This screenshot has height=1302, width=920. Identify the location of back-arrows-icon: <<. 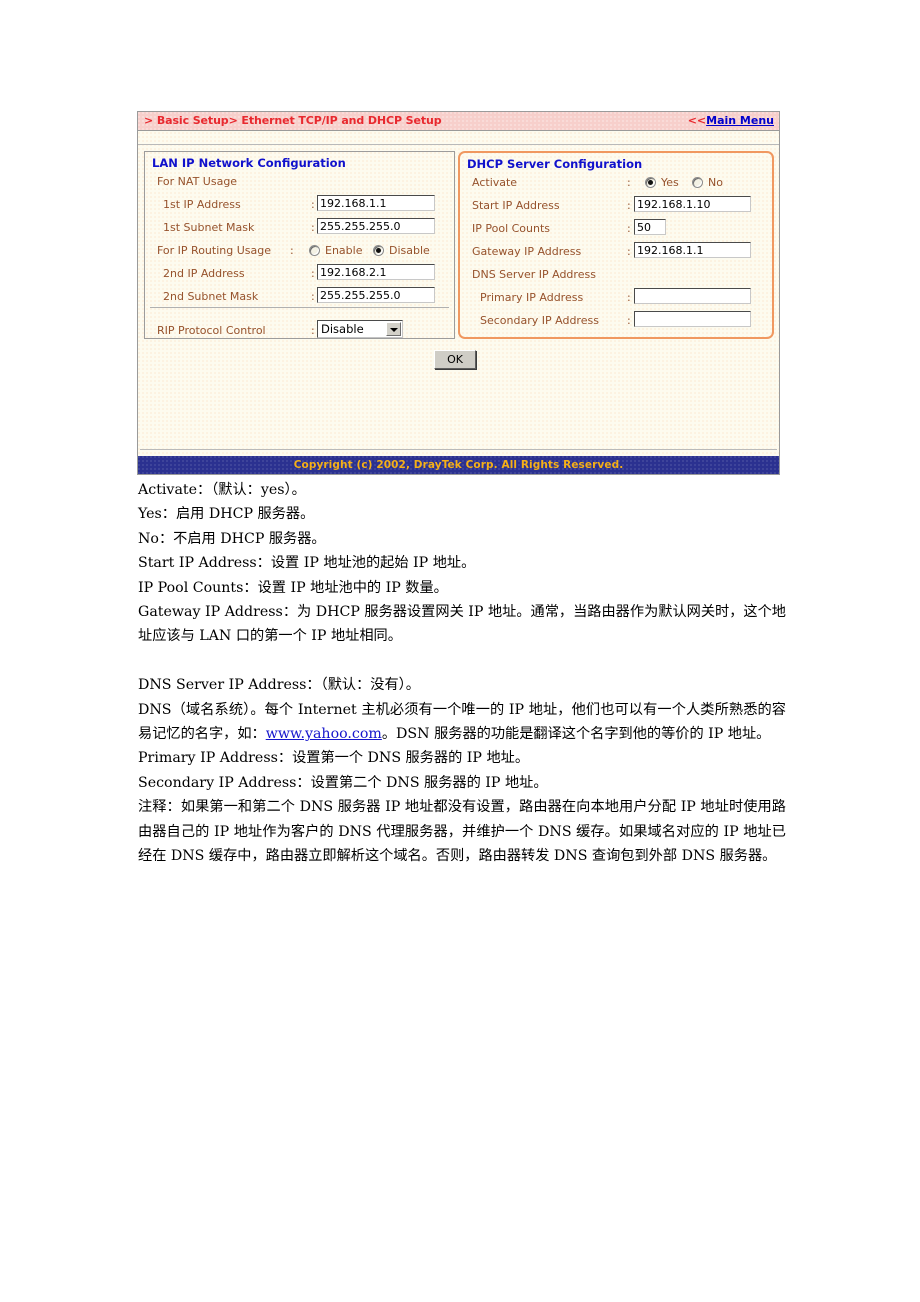
(697, 120).